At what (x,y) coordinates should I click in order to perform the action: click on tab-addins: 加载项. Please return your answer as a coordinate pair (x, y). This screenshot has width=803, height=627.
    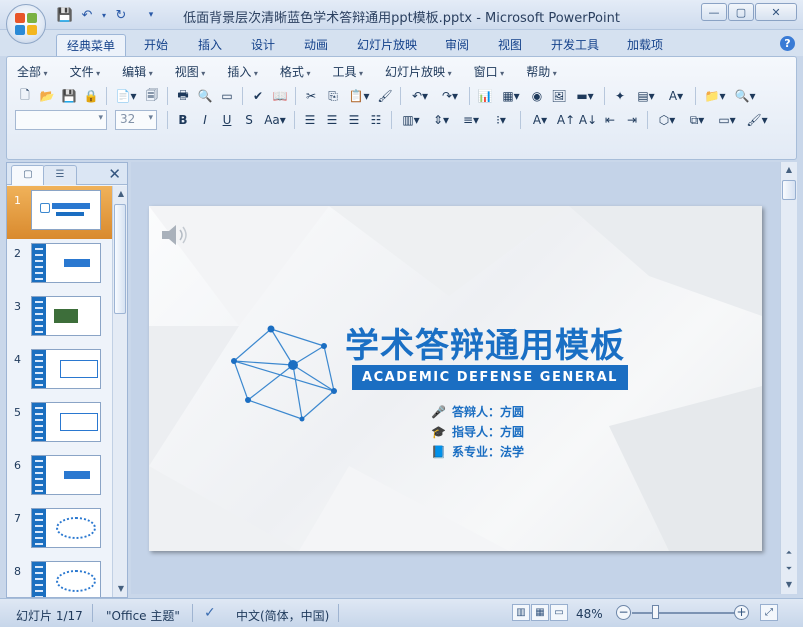
    Looking at the image, I should click on (645, 45).